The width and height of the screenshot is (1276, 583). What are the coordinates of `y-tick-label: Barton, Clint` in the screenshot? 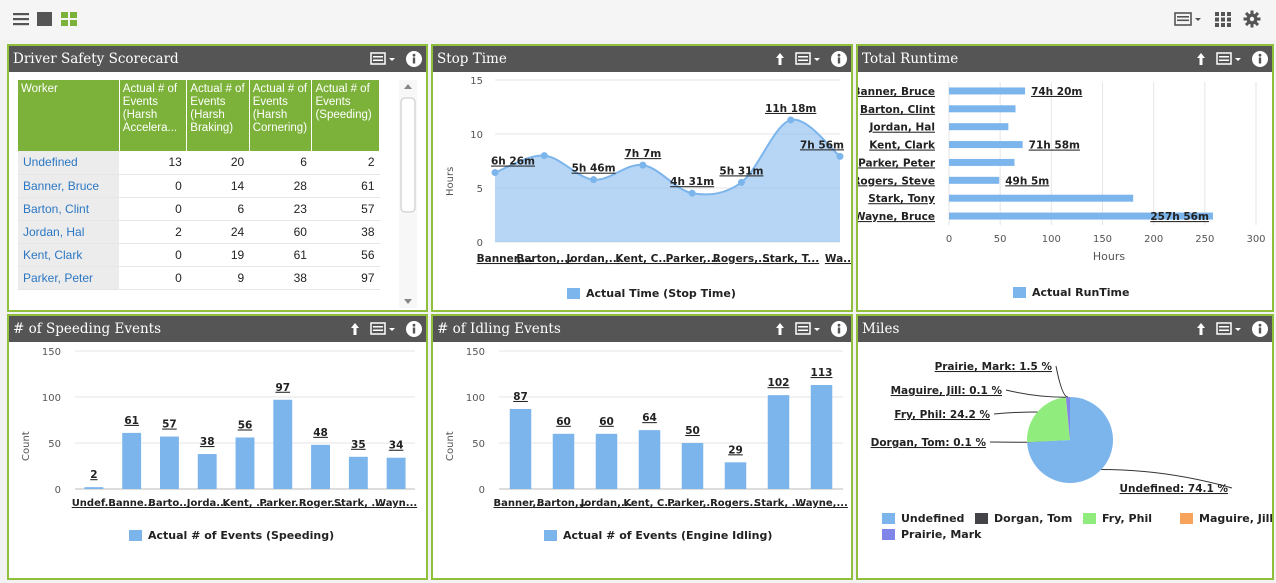 It's located at (897, 110).